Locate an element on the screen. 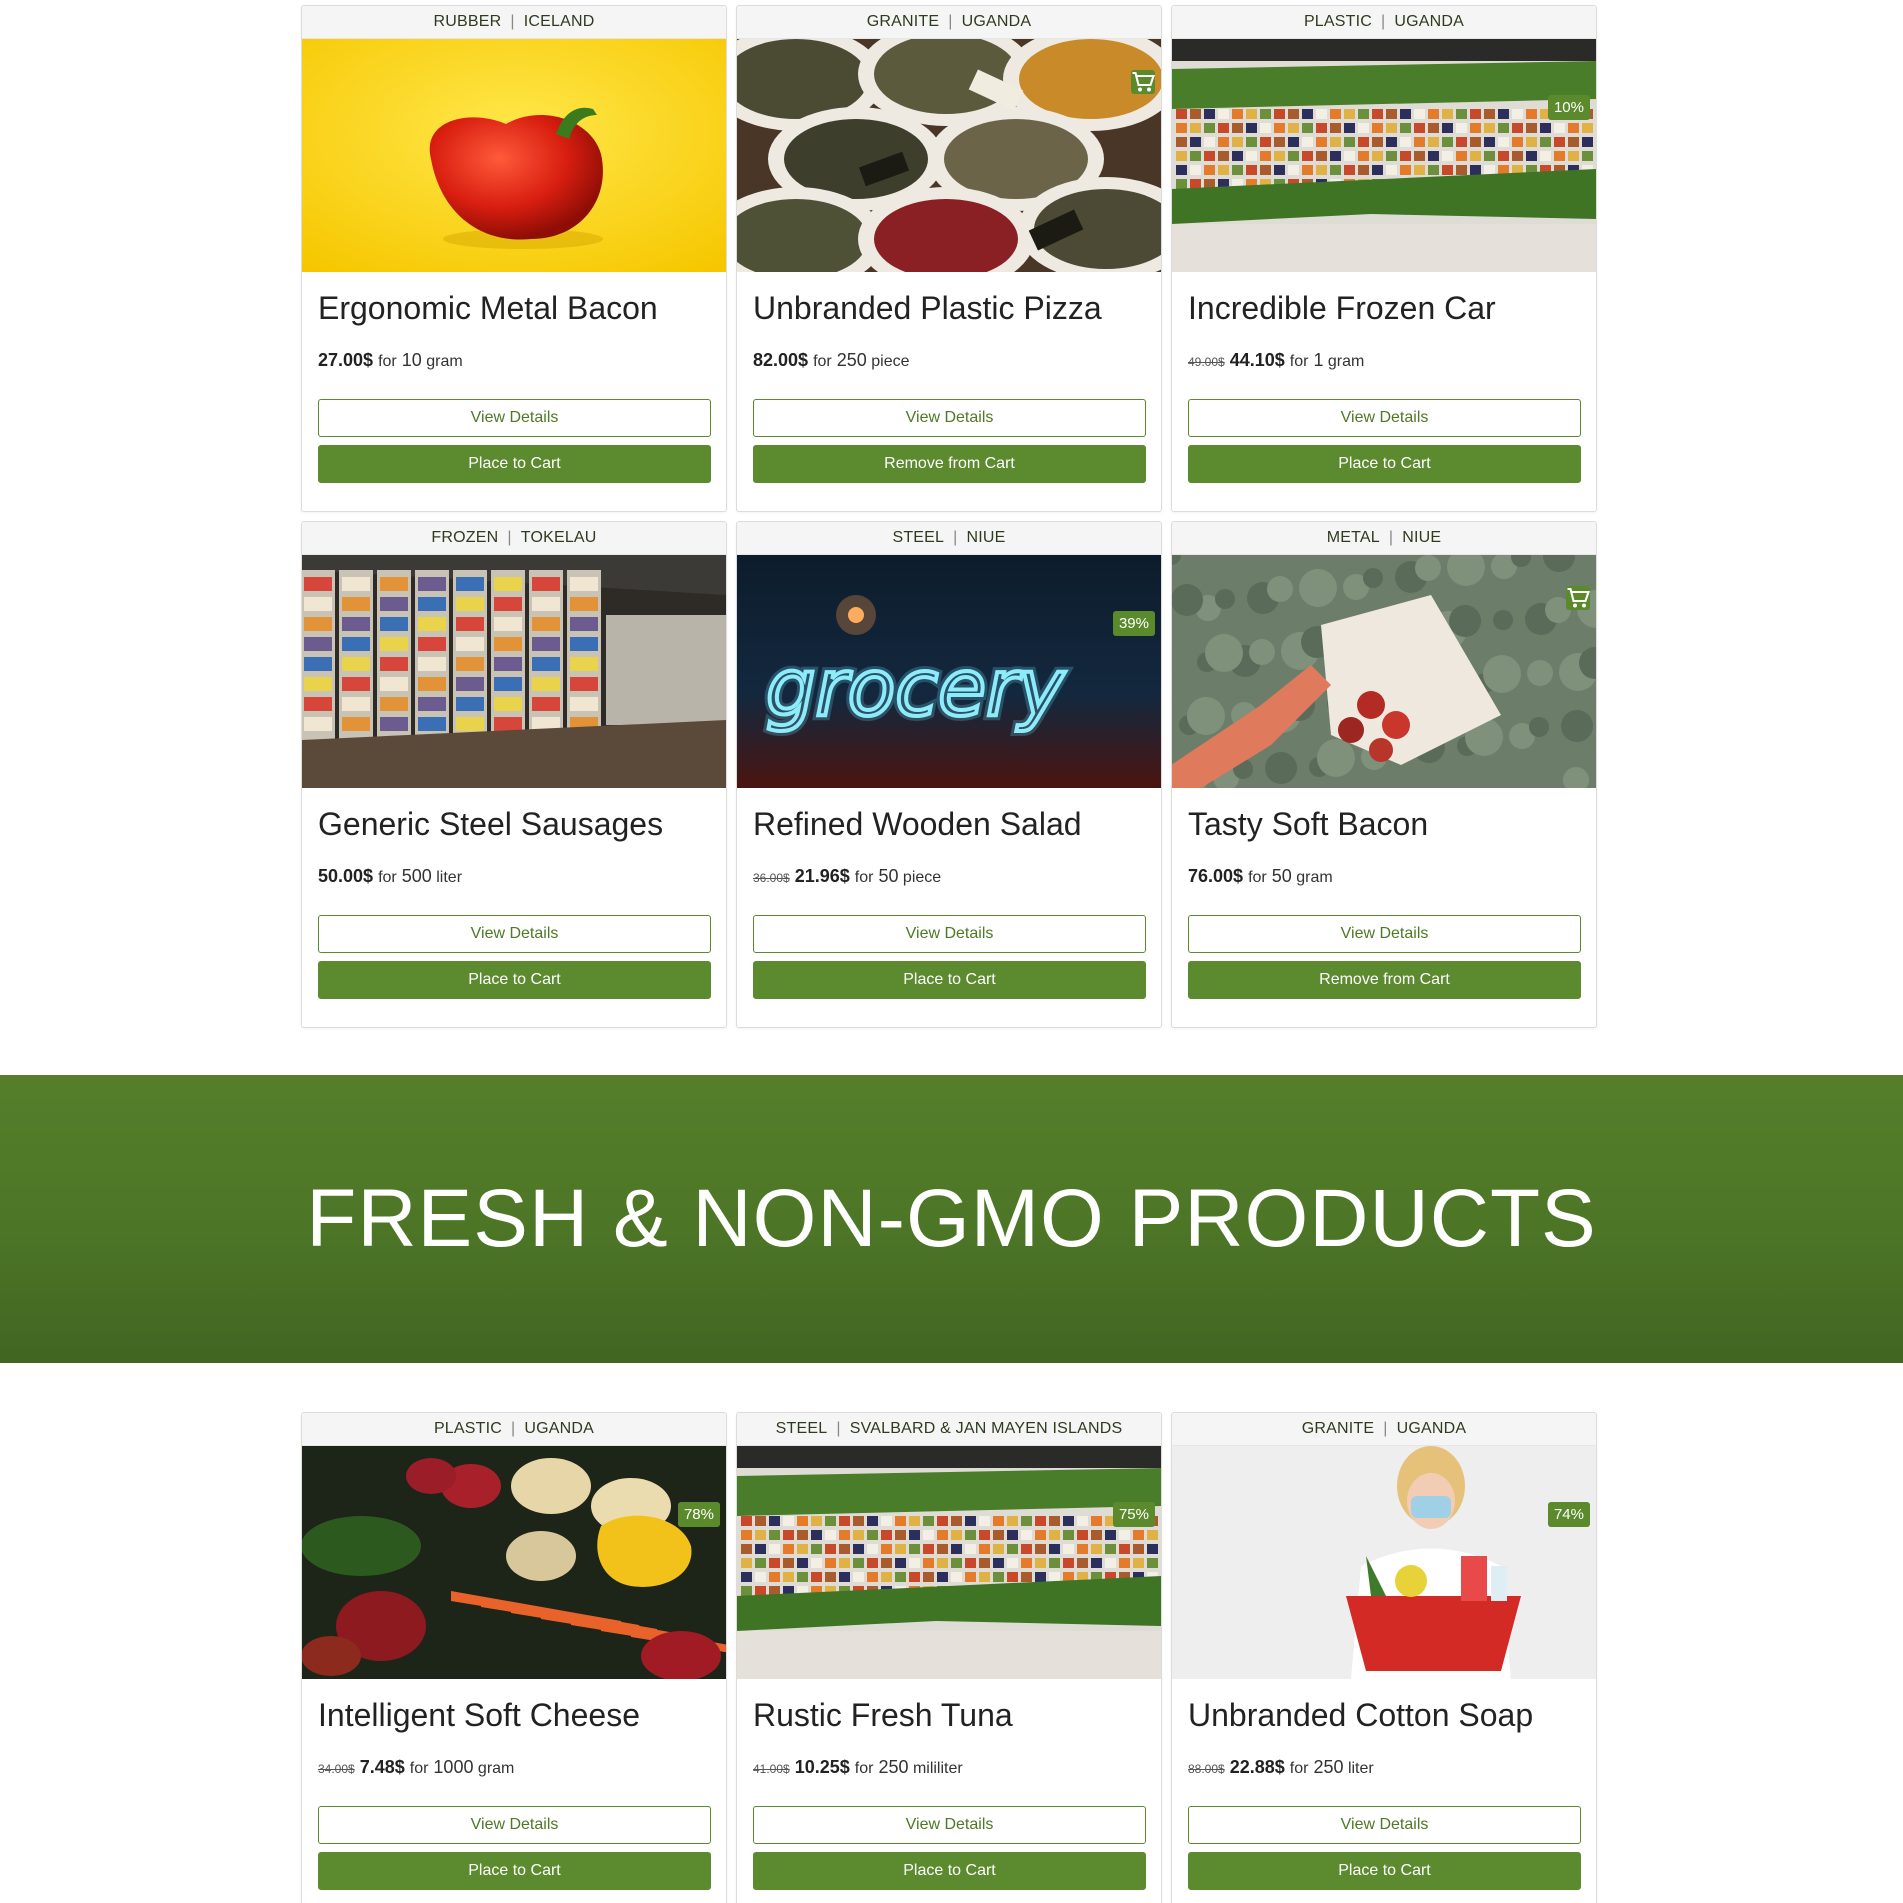  old-price: 49.00$ is located at coordinates (1206, 362).